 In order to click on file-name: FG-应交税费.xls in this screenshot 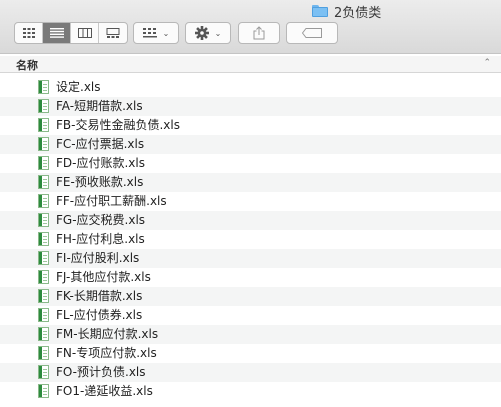, I will do `click(101, 220)`.